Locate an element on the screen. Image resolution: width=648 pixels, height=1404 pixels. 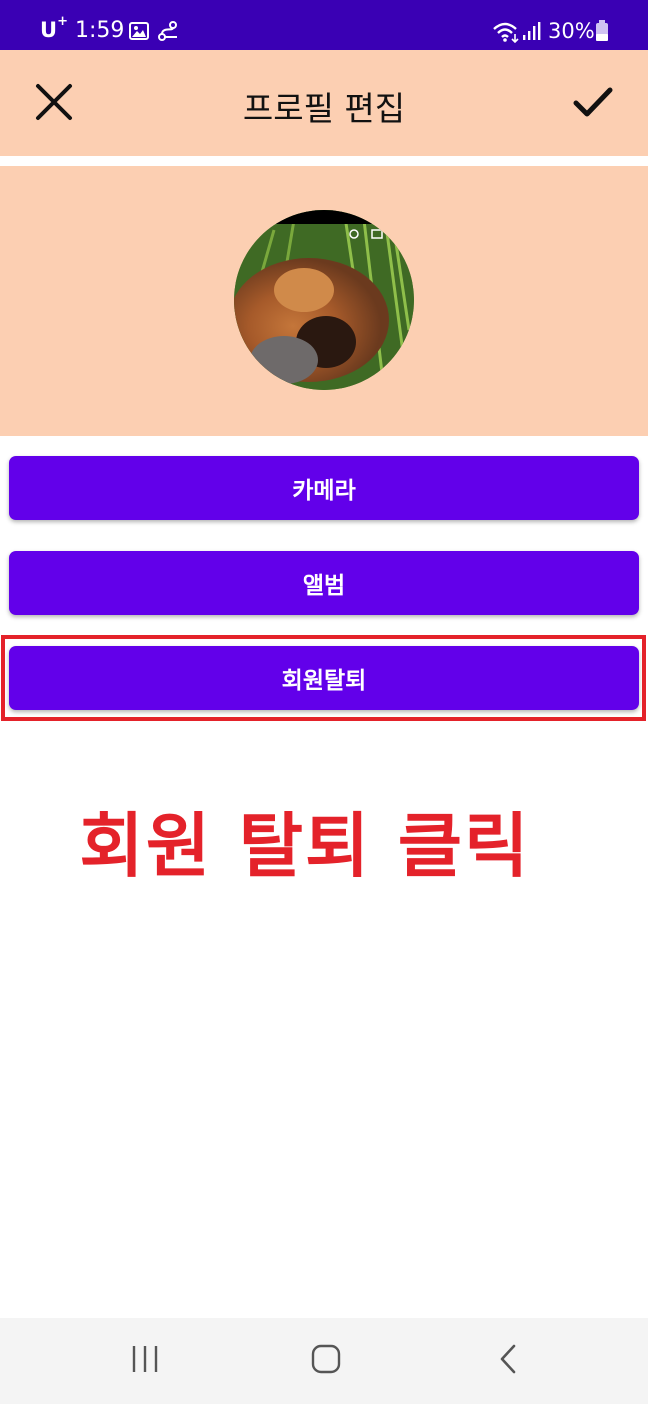
status-bar: U+ 1:59 30% is located at coordinates (324, 25).